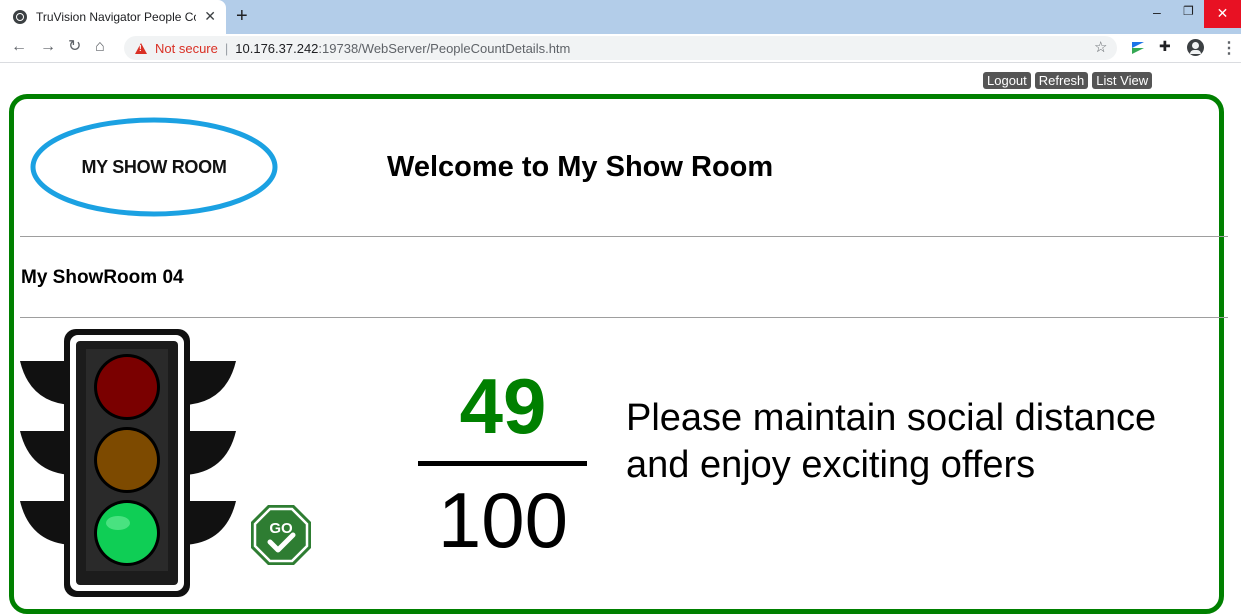 This screenshot has width=1241, height=614. I want to click on puzzle-extensions-icon: ✚, so click(1165, 46).